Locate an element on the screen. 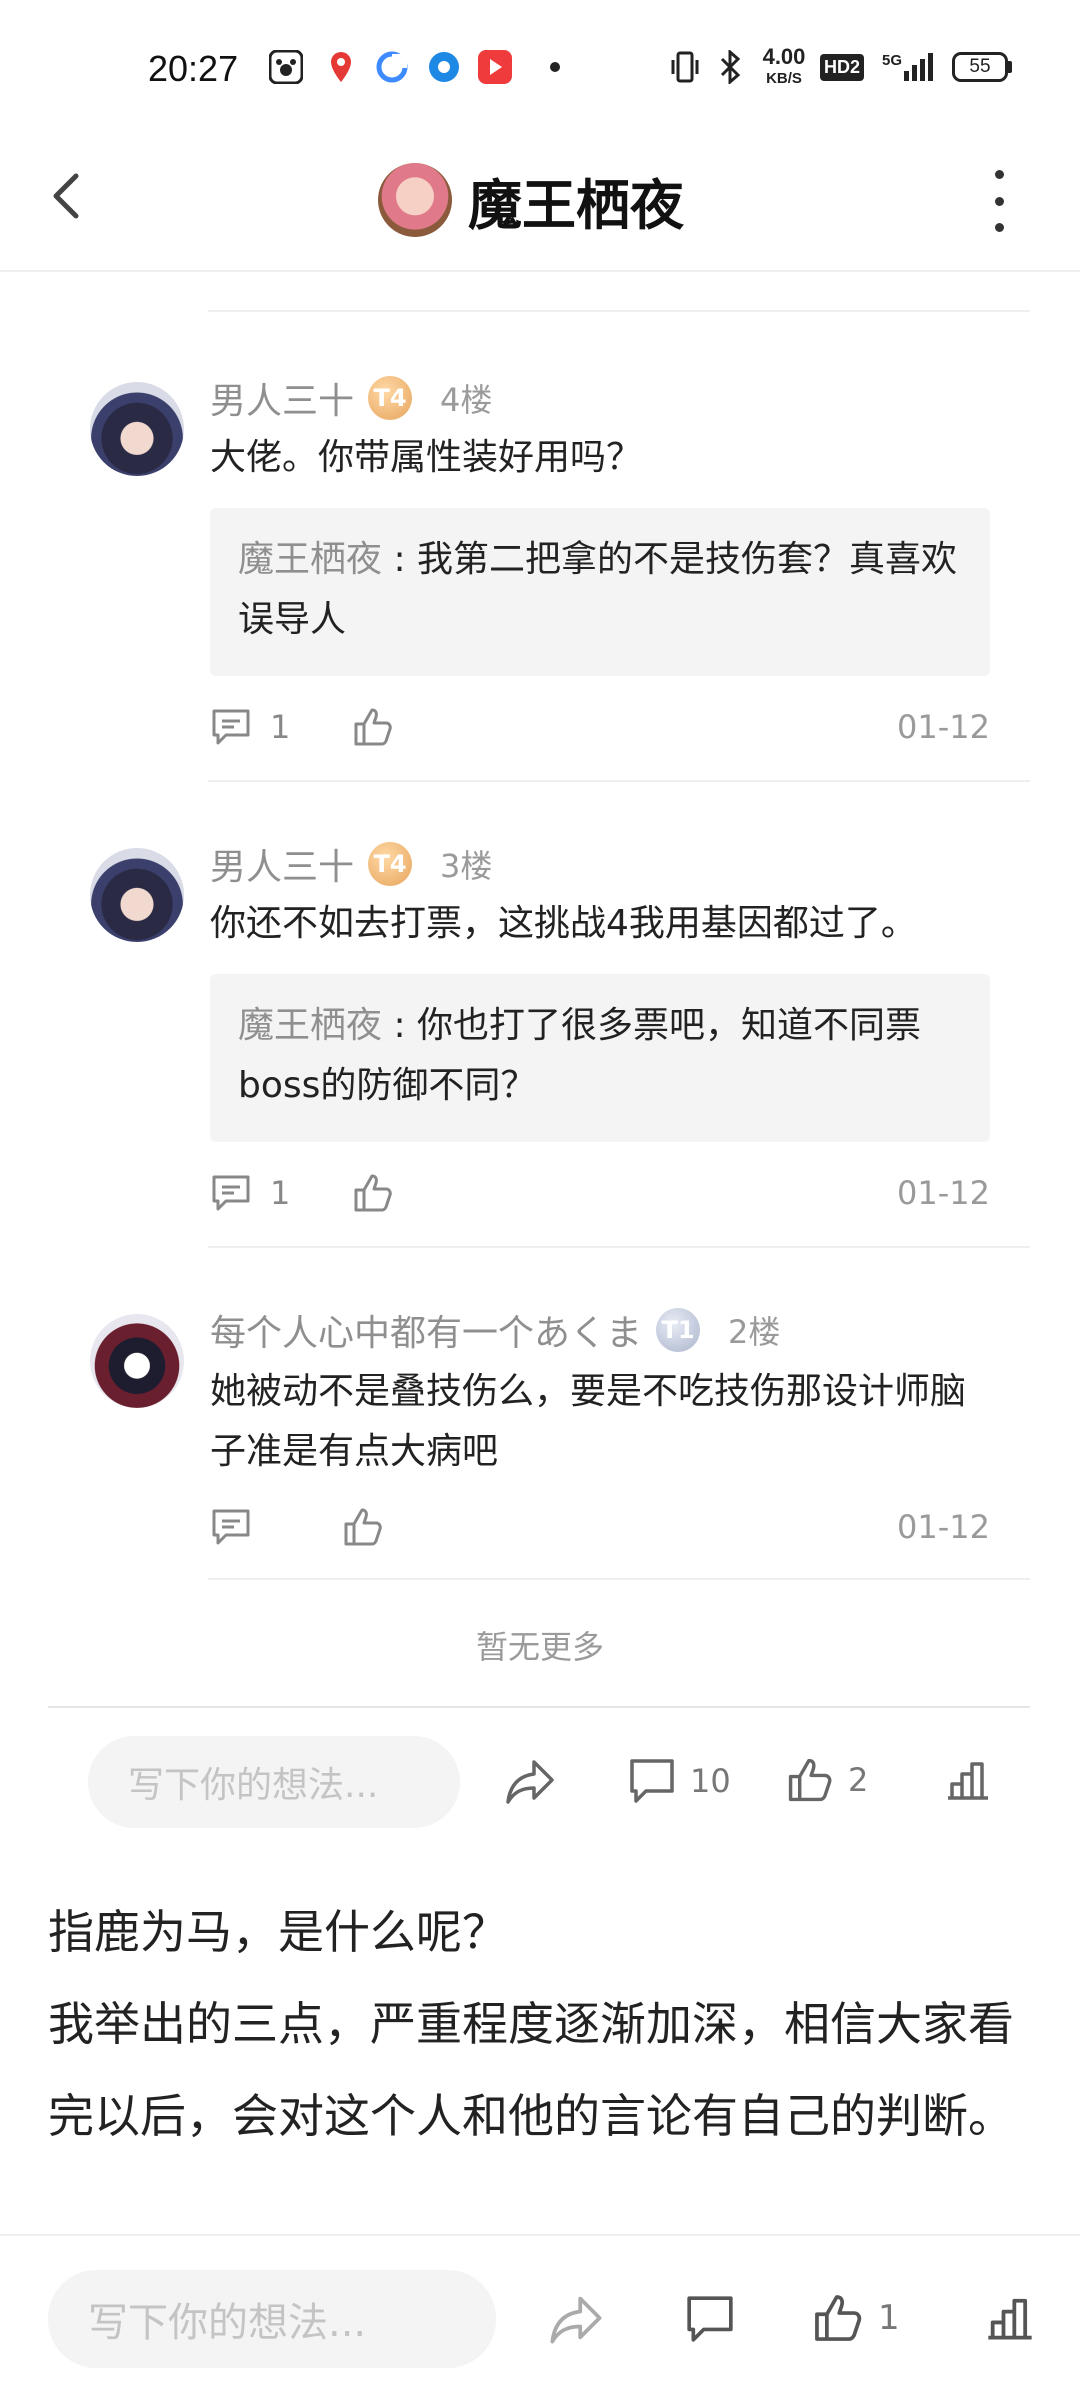 Image resolution: width=1080 pixels, height=2400 pixels. more-options-button is located at coordinates (999, 201).